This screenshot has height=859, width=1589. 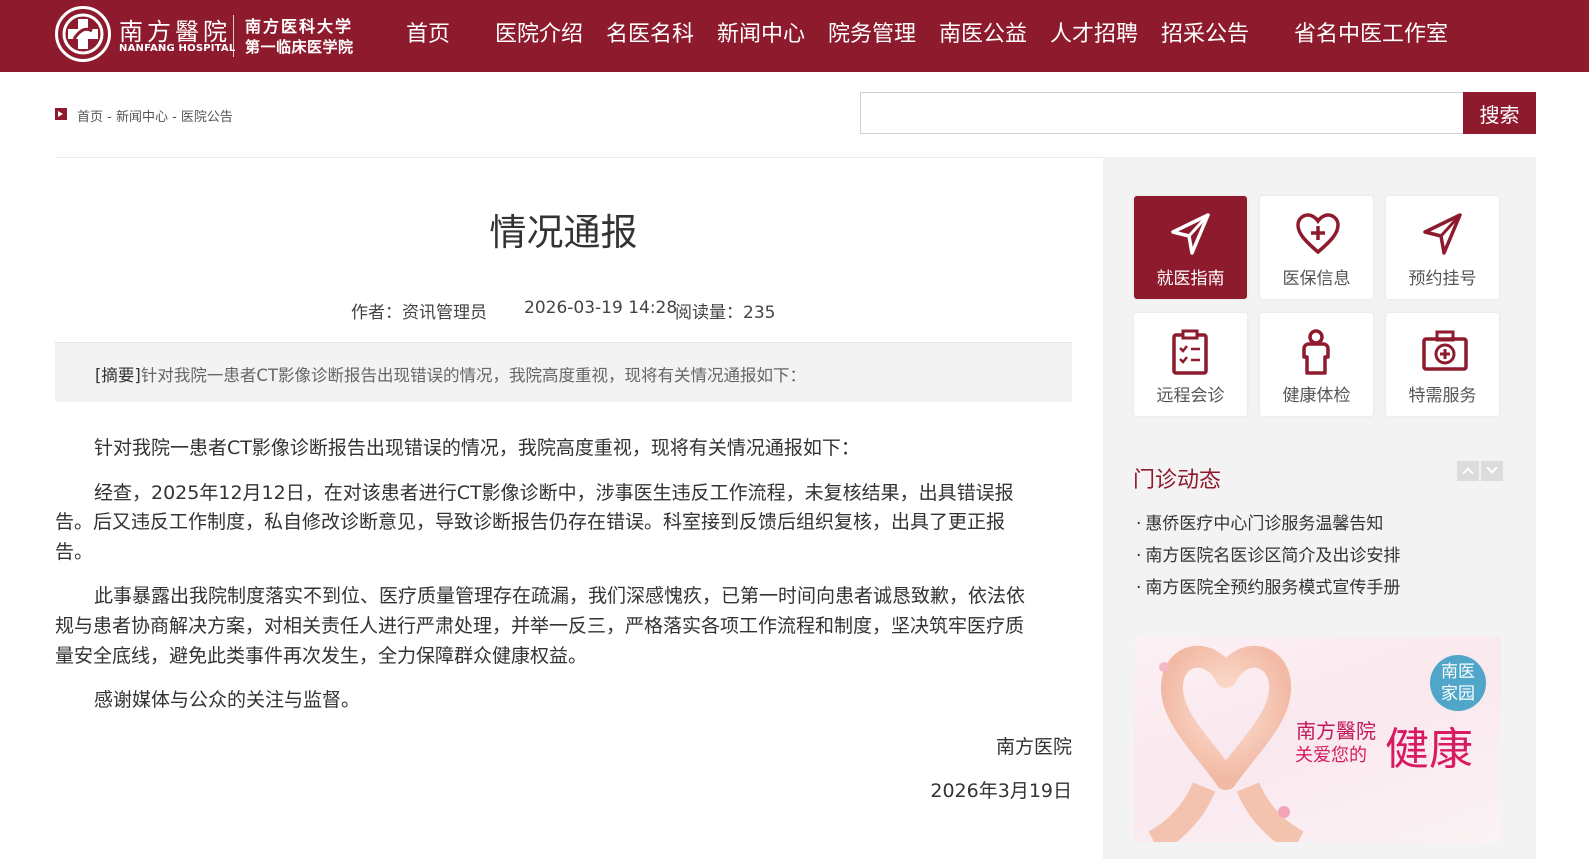 What do you see at coordinates (1190, 396) in the screenshot?
I see `tile-label: 远程会诊` at bounding box center [1190, 396].